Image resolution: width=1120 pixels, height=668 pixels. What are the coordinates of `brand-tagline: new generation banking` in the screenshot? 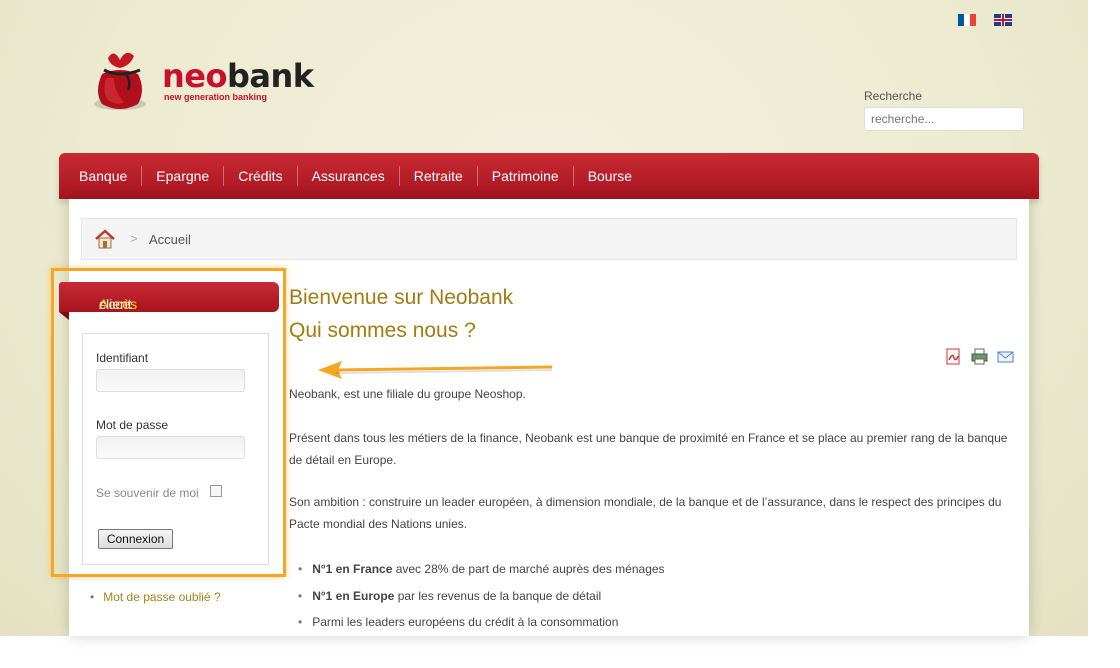 It's located at (216, 97).